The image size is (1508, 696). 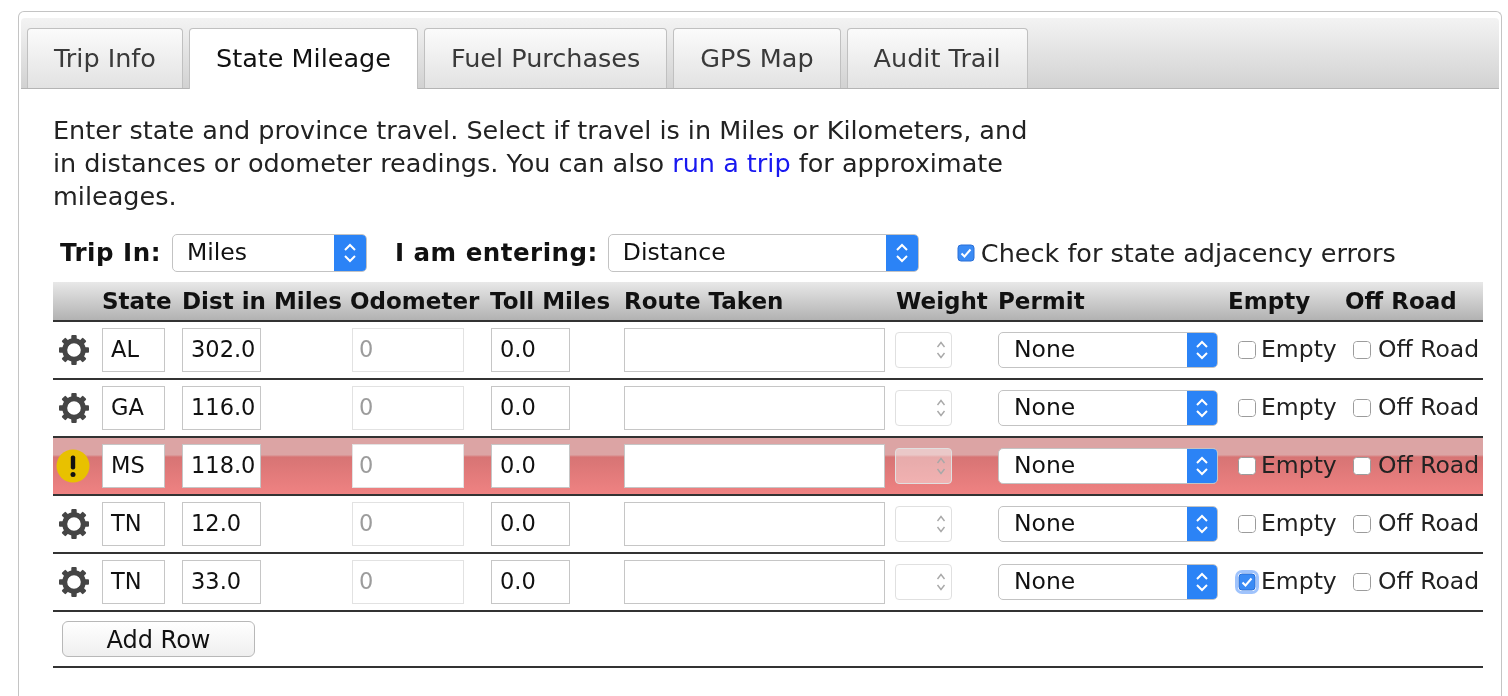 I want to click on column-header: Permit, so click(x=1041, y=301).